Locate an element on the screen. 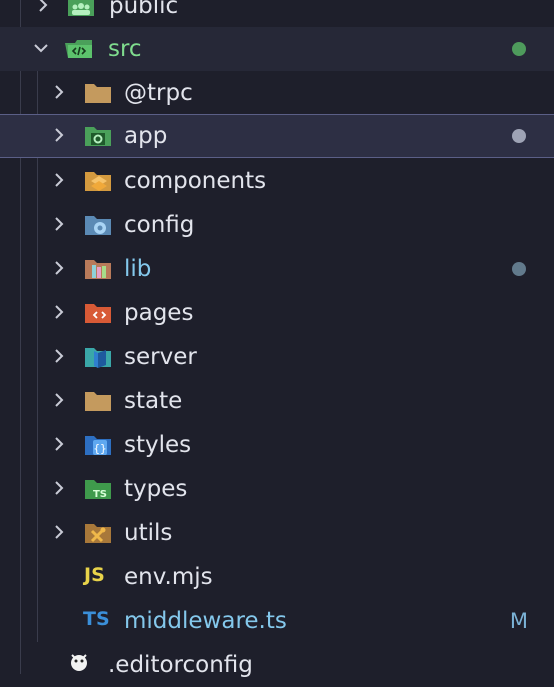 Image resolution: width=554 pixels, height=687 pixels. tree-label: @trpc is located at coordinates (158, 93).